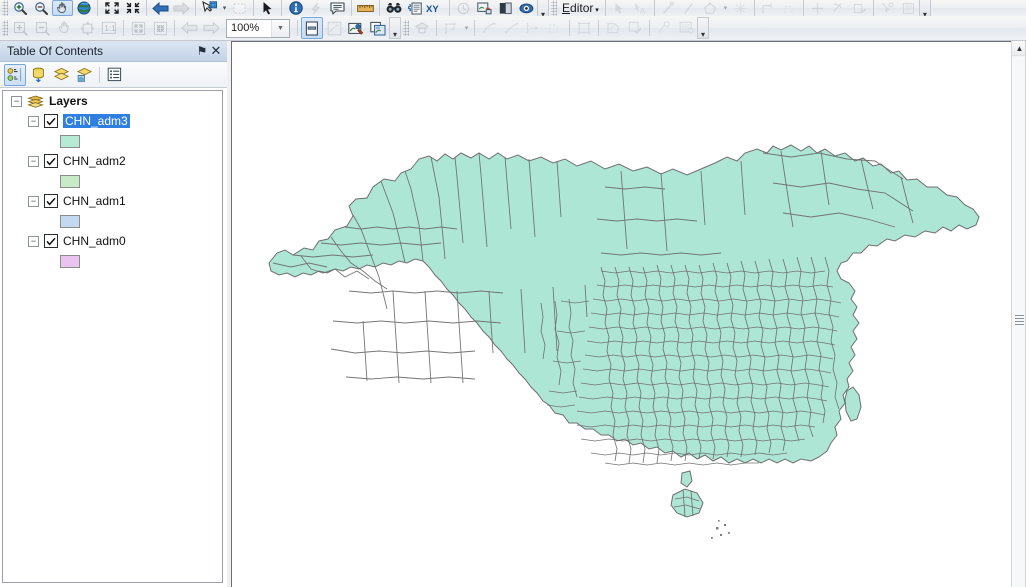 This screenshot has width=1026, height=587. What do you see at coordinates (555, 28) in the screenshot?
I see `generalize-edge-icon` at bounding box center [555, 28].